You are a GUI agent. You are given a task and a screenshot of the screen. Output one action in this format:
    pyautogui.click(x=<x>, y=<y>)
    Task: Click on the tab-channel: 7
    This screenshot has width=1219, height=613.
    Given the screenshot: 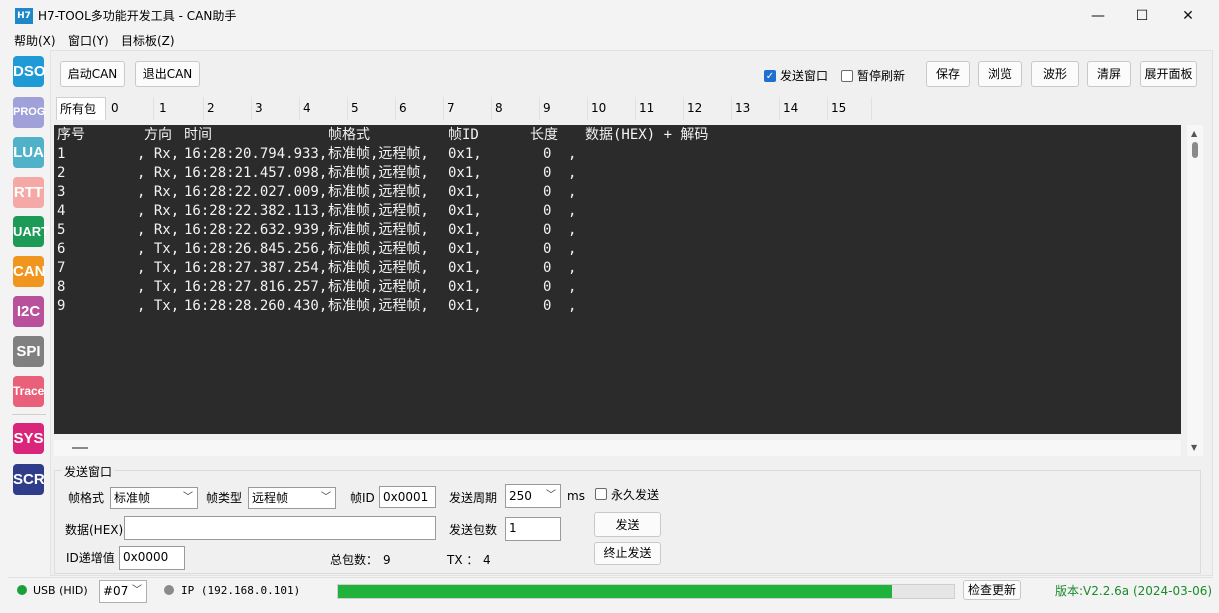 What is the action you would take?
    pyautogui.click(x=468, y=108)
    